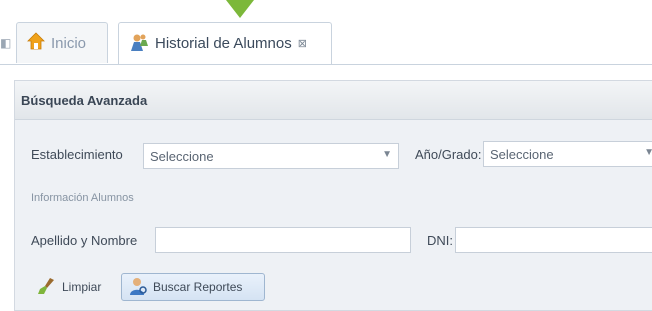 The image size is (652, 311). What do you see at coordinates (84, 240) in the screenshot?
I see `apellido-label: Apellido y Nombre` at bounding box center [84, 240].